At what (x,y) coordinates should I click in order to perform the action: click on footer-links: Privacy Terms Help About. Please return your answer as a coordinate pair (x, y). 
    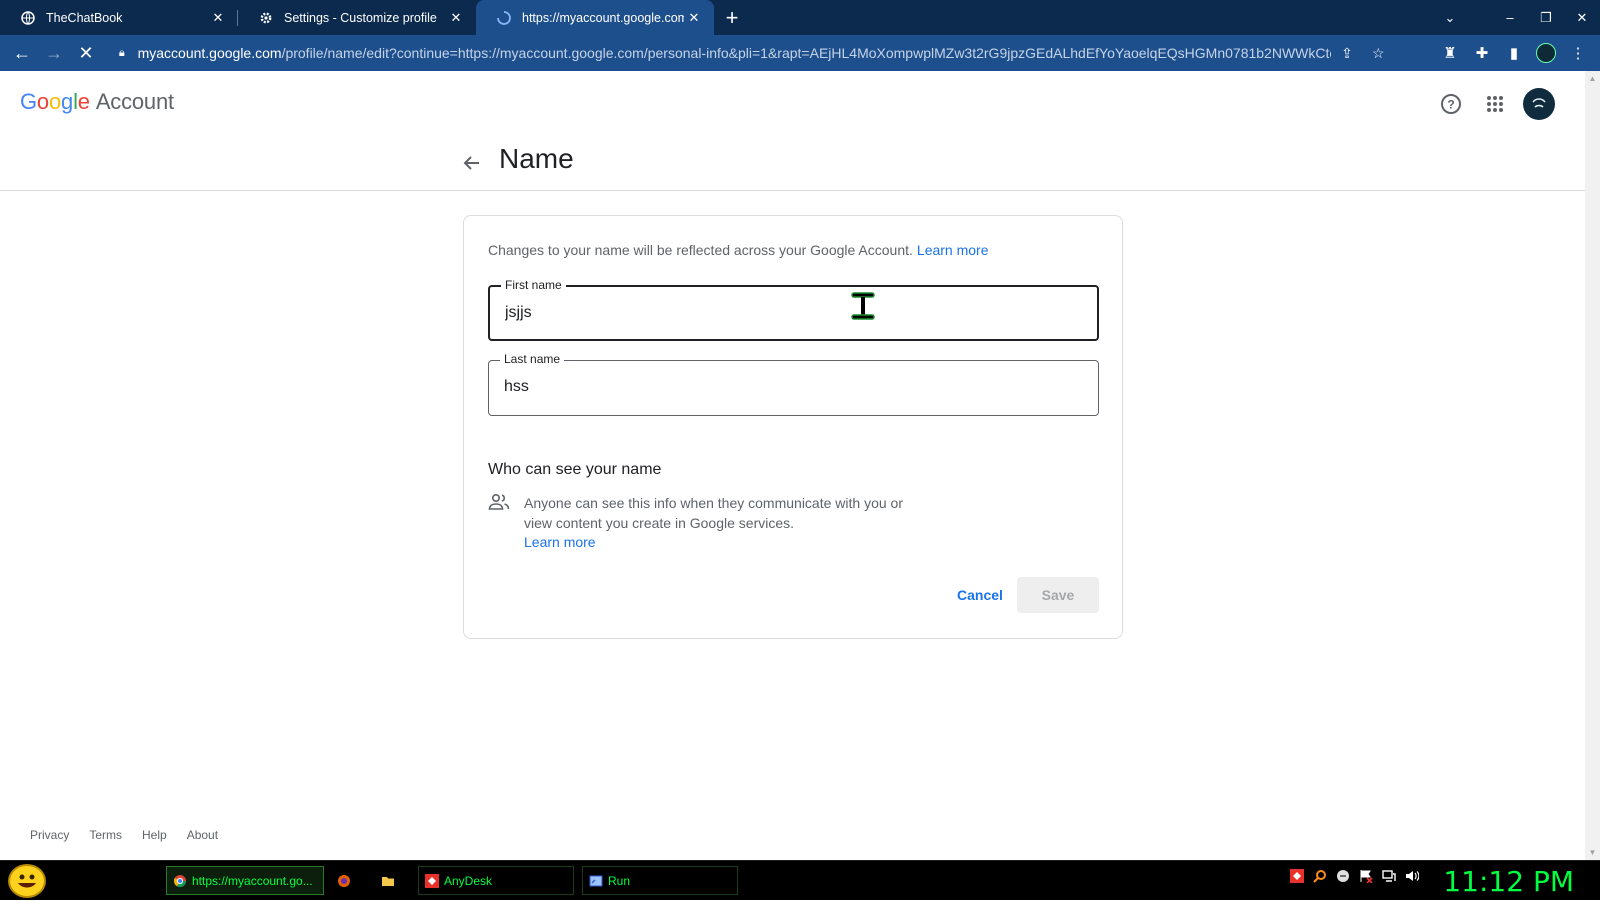
    Looking at the image, I should click on (134, 835).